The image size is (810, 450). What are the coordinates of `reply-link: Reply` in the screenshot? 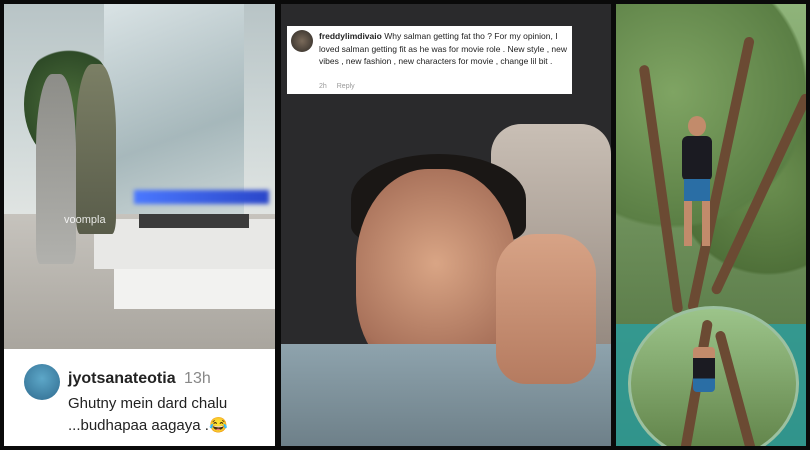 It's located at (346, 86).